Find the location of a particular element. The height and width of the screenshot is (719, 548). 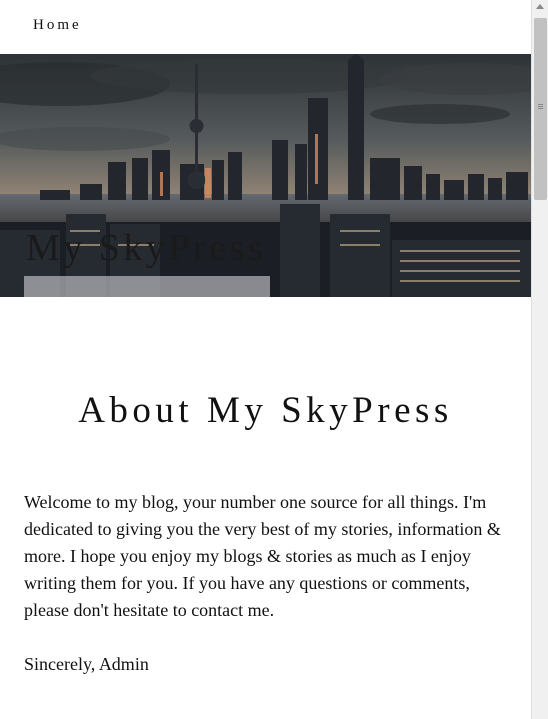

site-title-backdrop is located at coordinates (147, 286).